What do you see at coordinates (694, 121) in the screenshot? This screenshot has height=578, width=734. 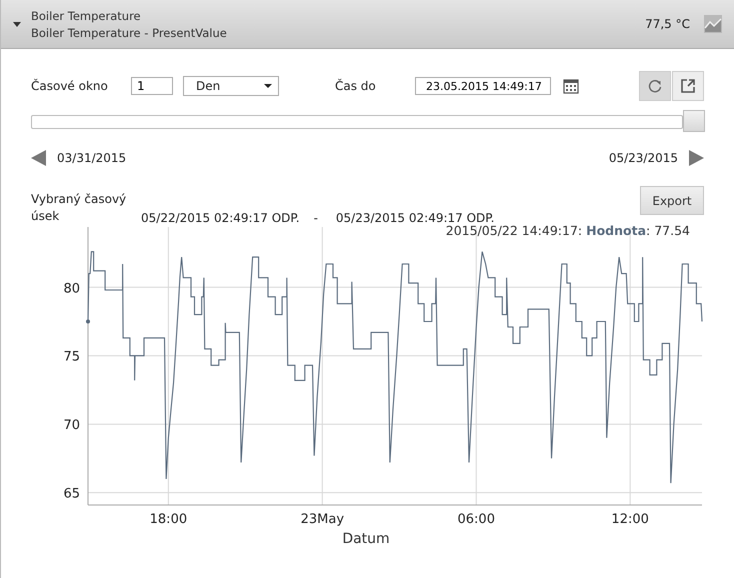 I see `slider-thumb` at bounding box center [694, 121].